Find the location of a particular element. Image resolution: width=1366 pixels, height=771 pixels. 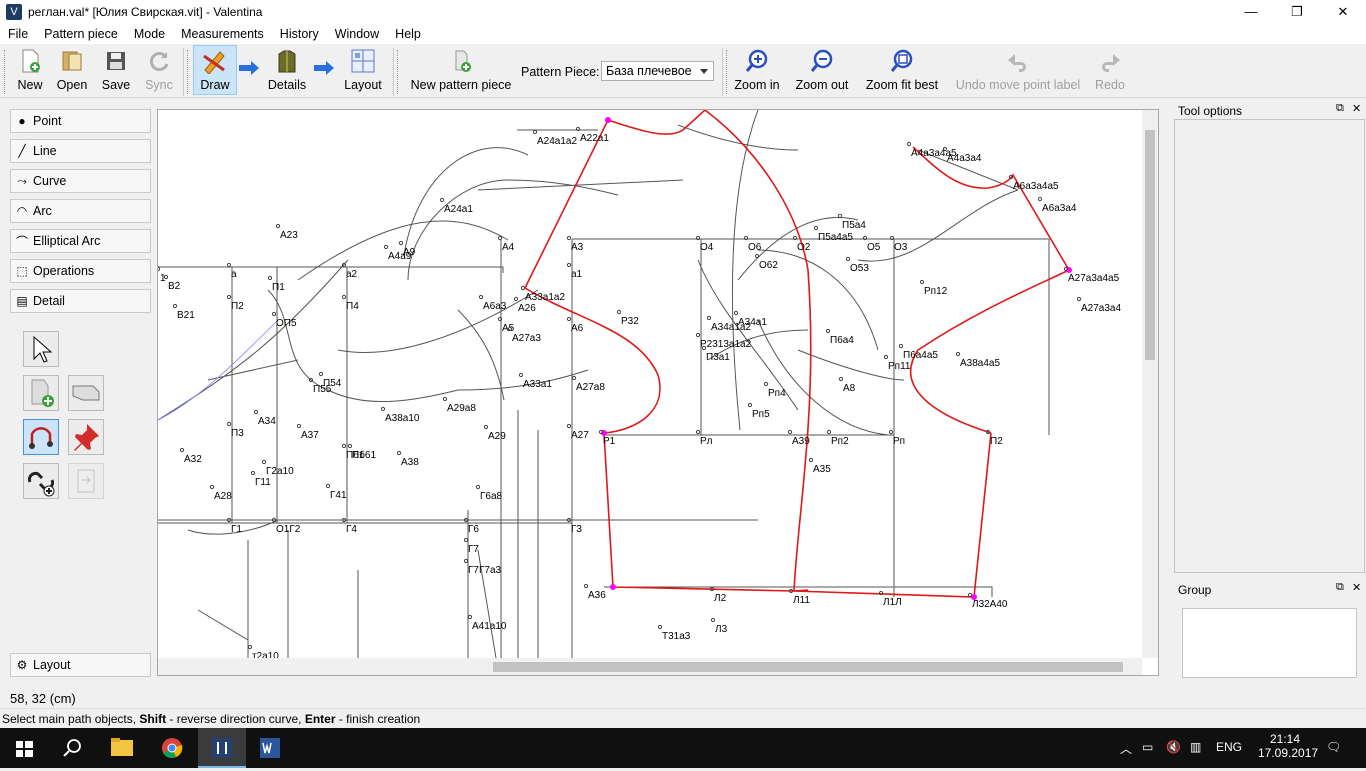

open-button: Open is located at coordinates (72, 69).